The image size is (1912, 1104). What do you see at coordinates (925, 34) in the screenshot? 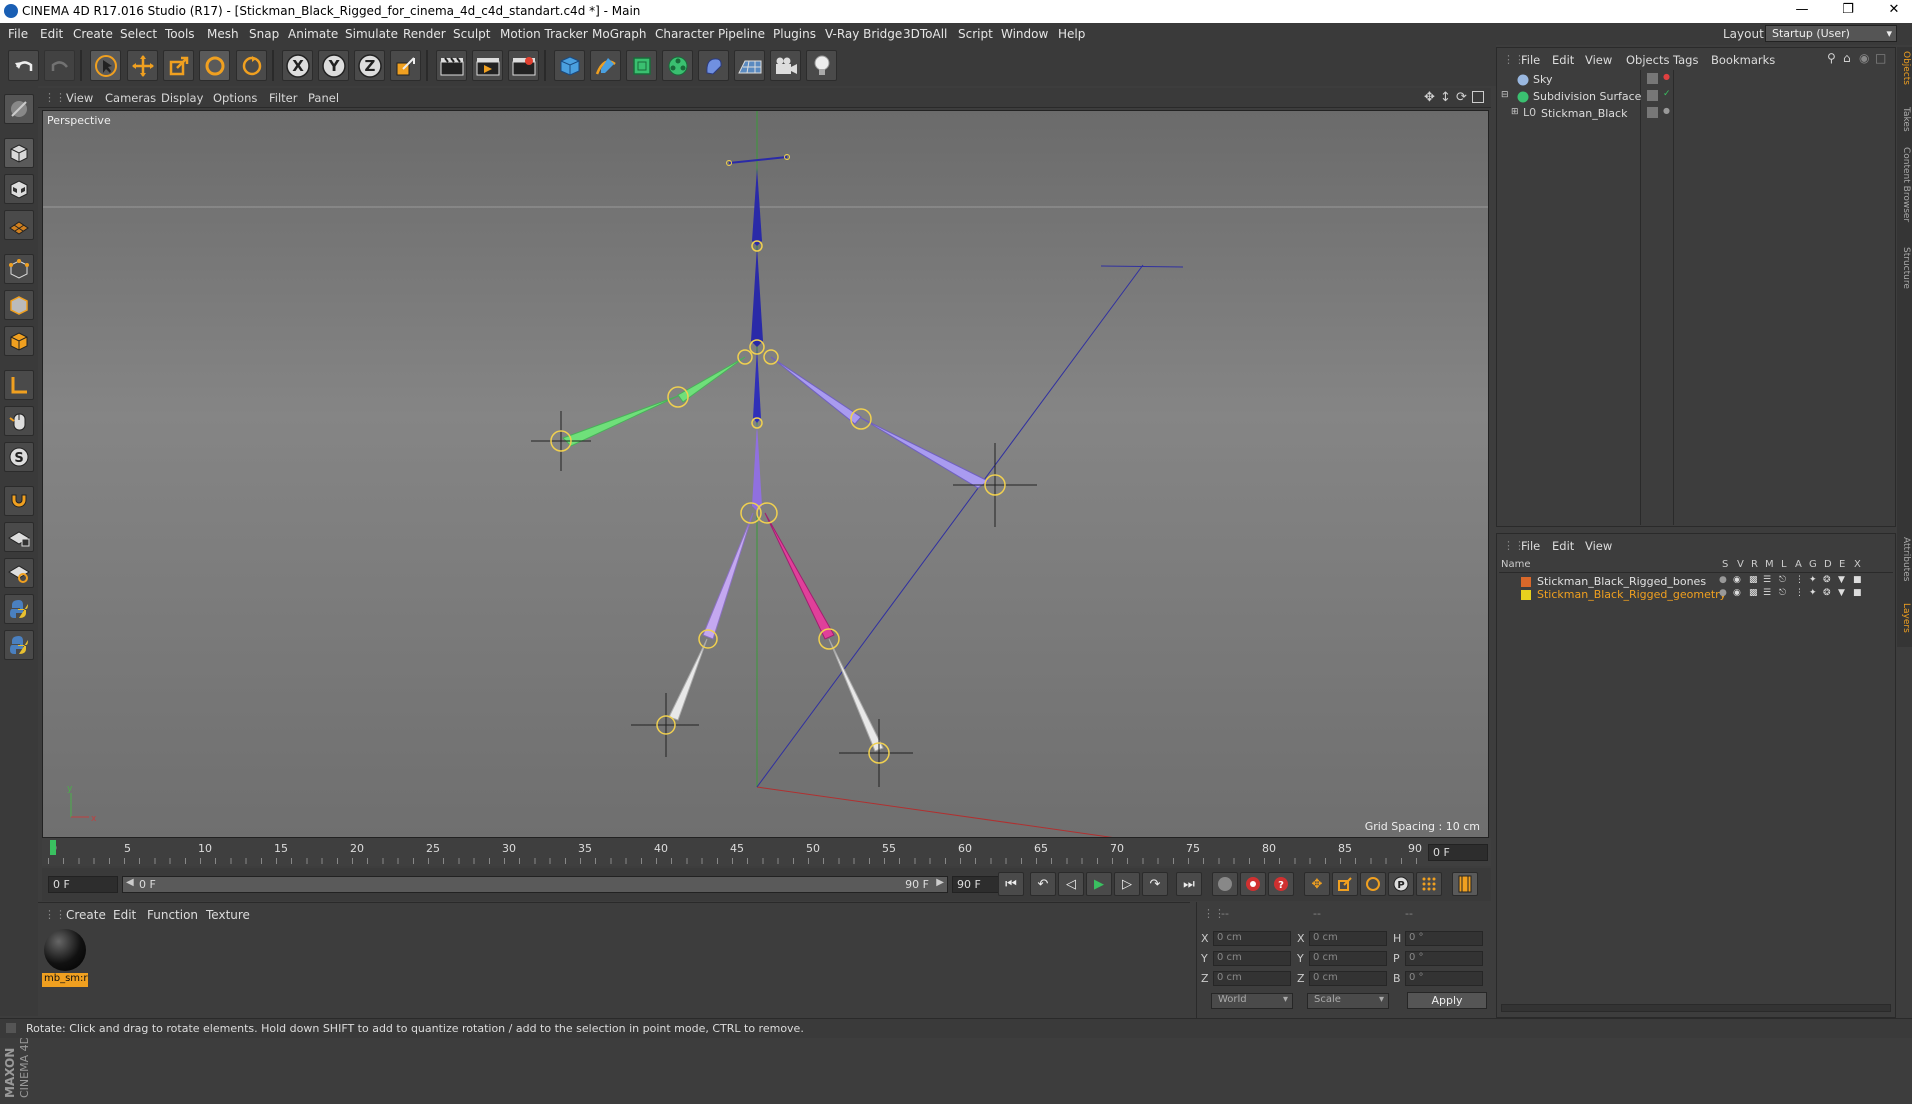
I see `menu-3dtoall: 3DToAll` at bounding box center [925, 34].